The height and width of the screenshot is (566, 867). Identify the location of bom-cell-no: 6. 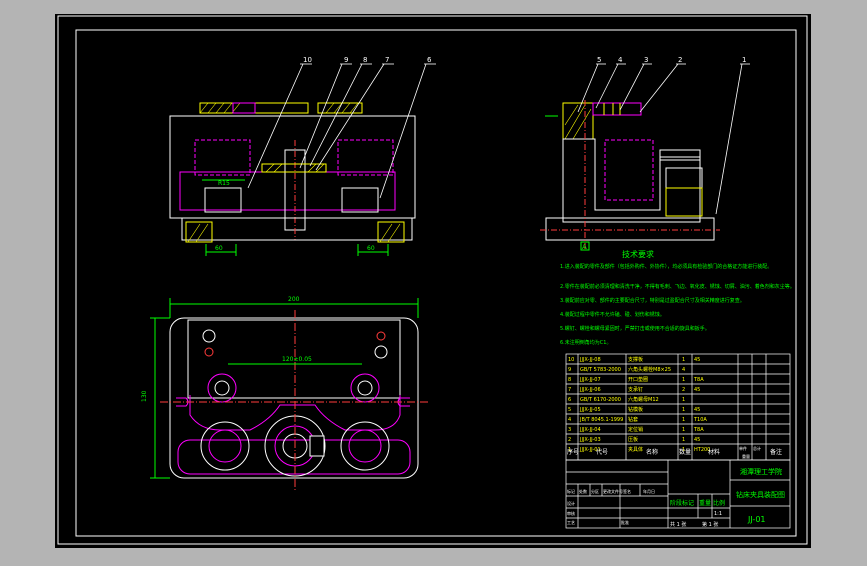
(569, 400).